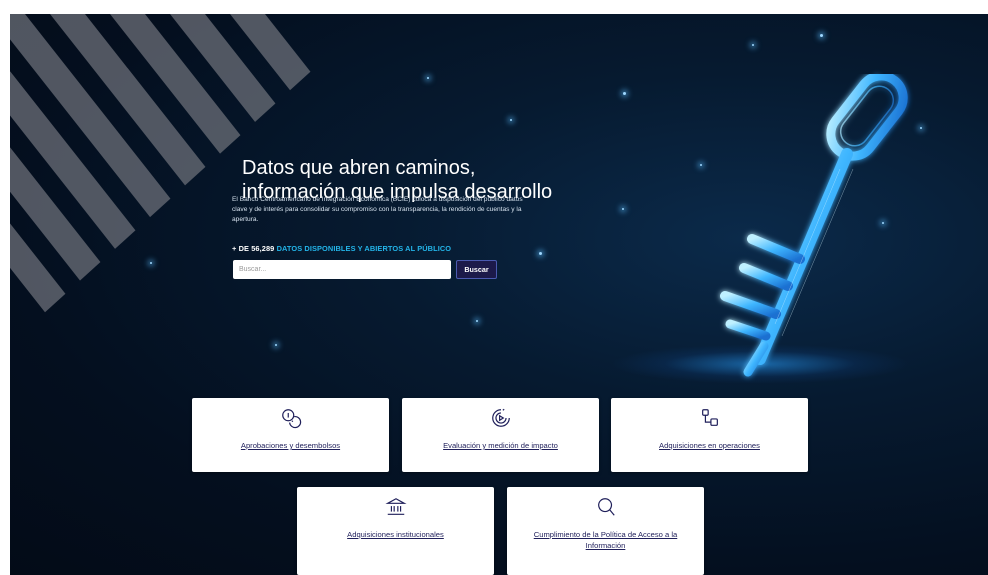  I want to click on counter-number: + DE 56,289, so click(253, 248).